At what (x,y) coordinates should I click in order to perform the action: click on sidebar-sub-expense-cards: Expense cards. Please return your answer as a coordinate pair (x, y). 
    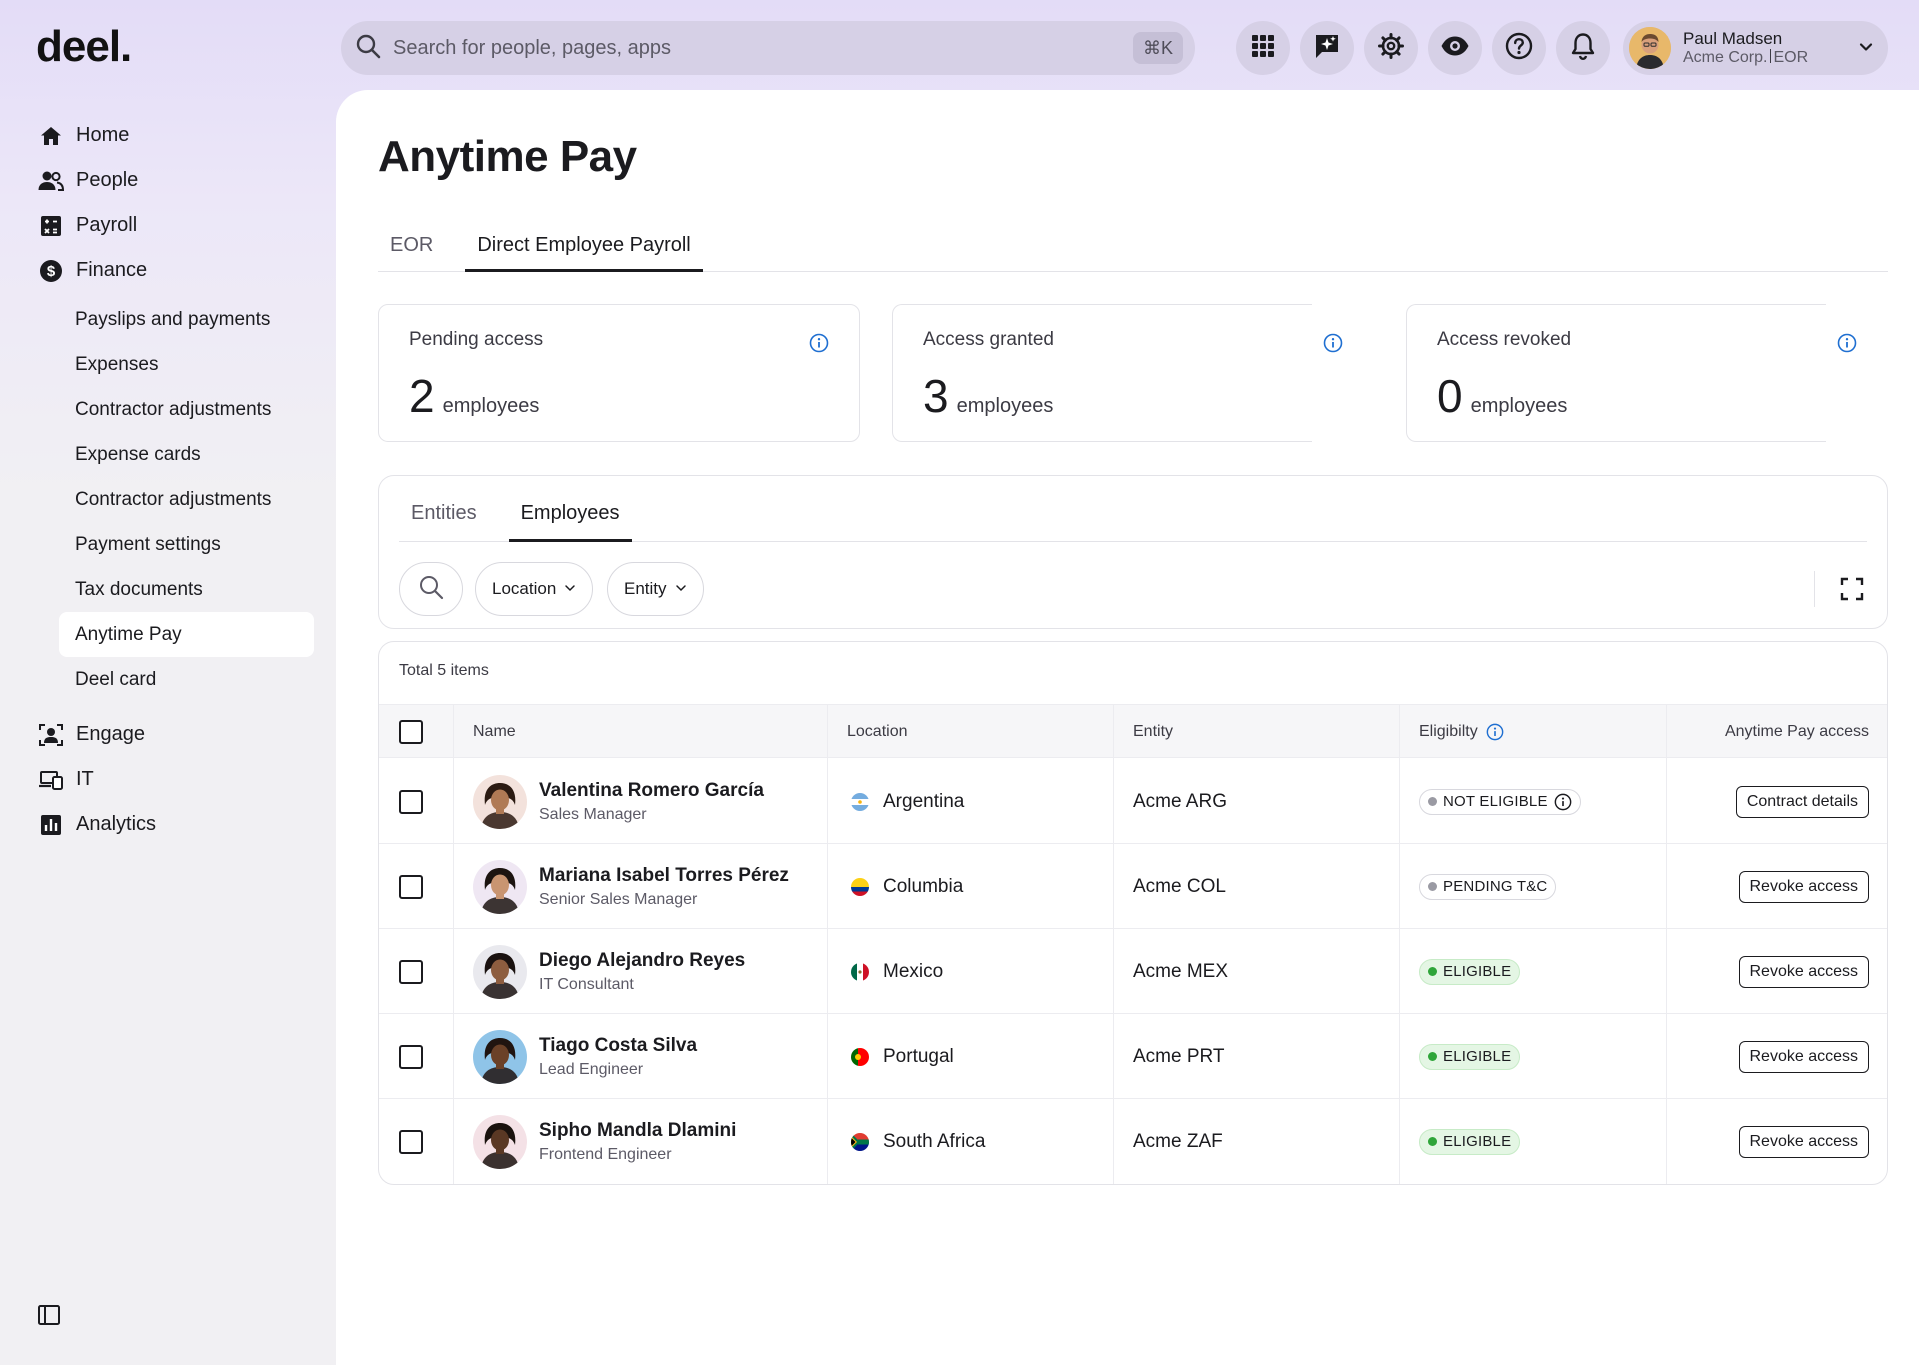
    Looking at the image, I should click on (168, 454).